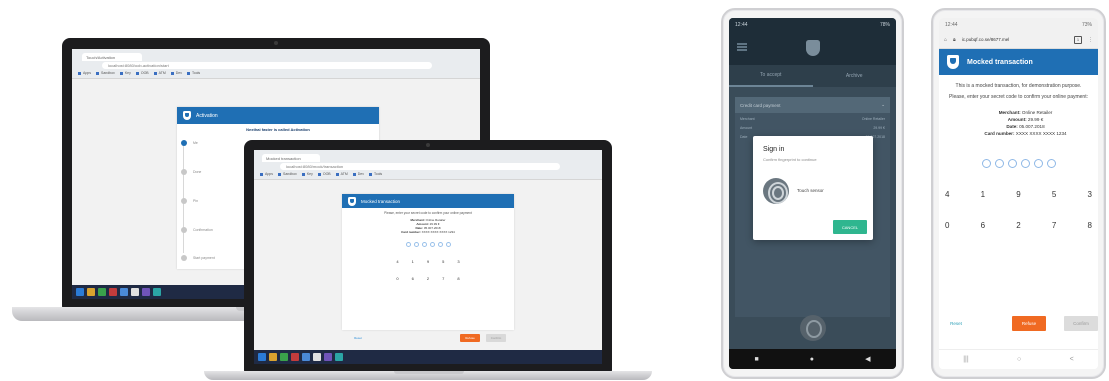  Describe the element at coordinates (1015, 39) in the screenshot. I see `url-field: ic.pubqf.co.se/8677.mel` at that location.